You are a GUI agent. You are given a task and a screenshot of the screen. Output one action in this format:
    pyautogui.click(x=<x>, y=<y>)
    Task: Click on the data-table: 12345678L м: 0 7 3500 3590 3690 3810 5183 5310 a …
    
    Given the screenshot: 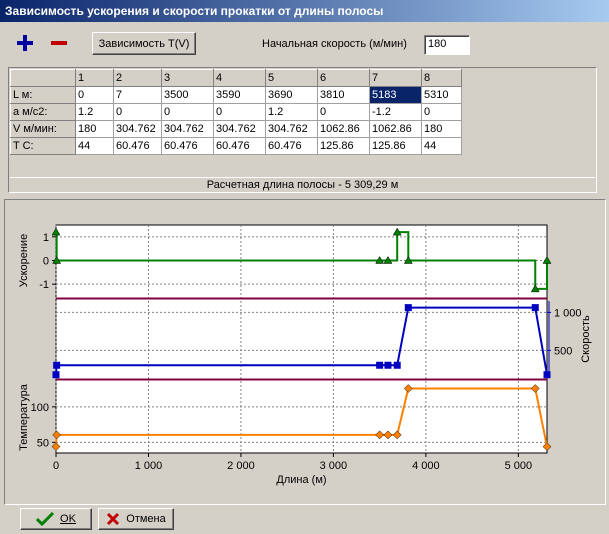 What is the action you would take?
    pyautogui.click(x=236, y=112)
    